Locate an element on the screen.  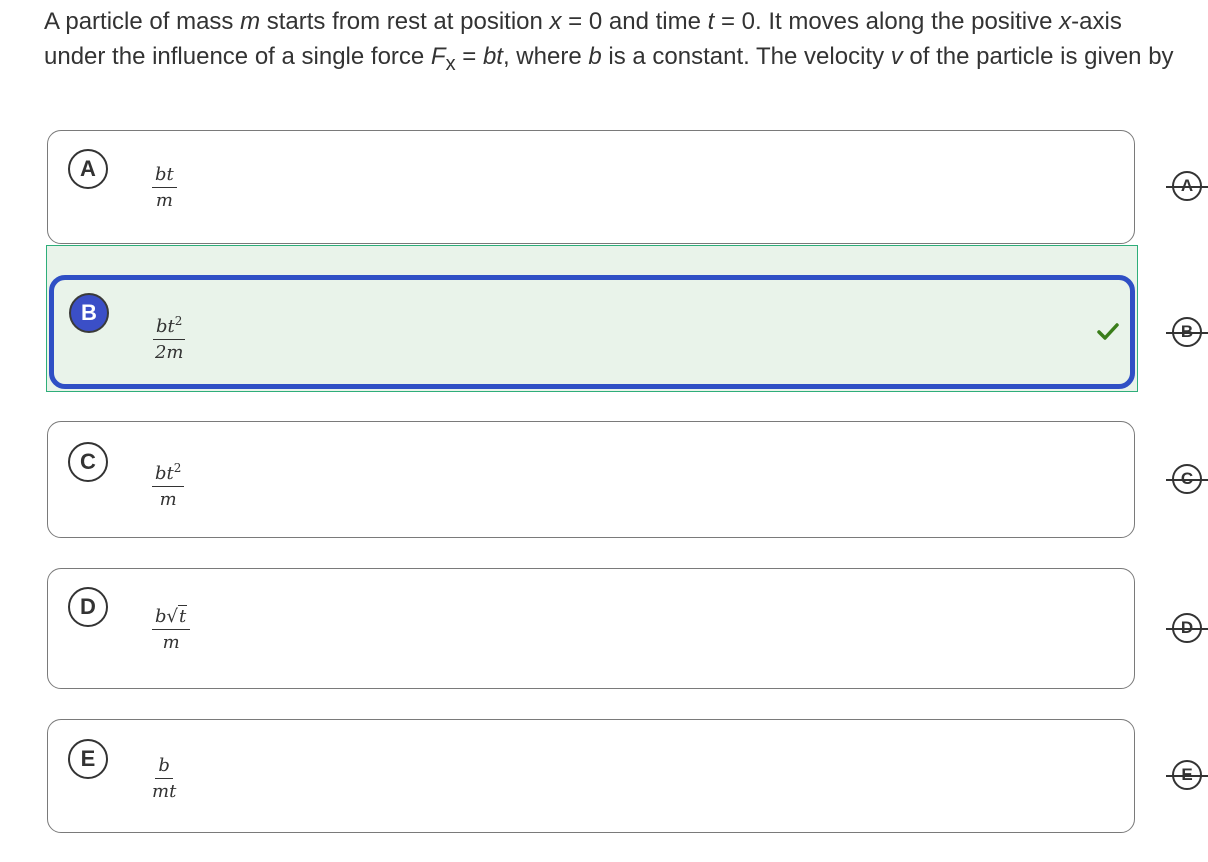
choice-c-formula: bt2 m is located at coordinates (168, 484).